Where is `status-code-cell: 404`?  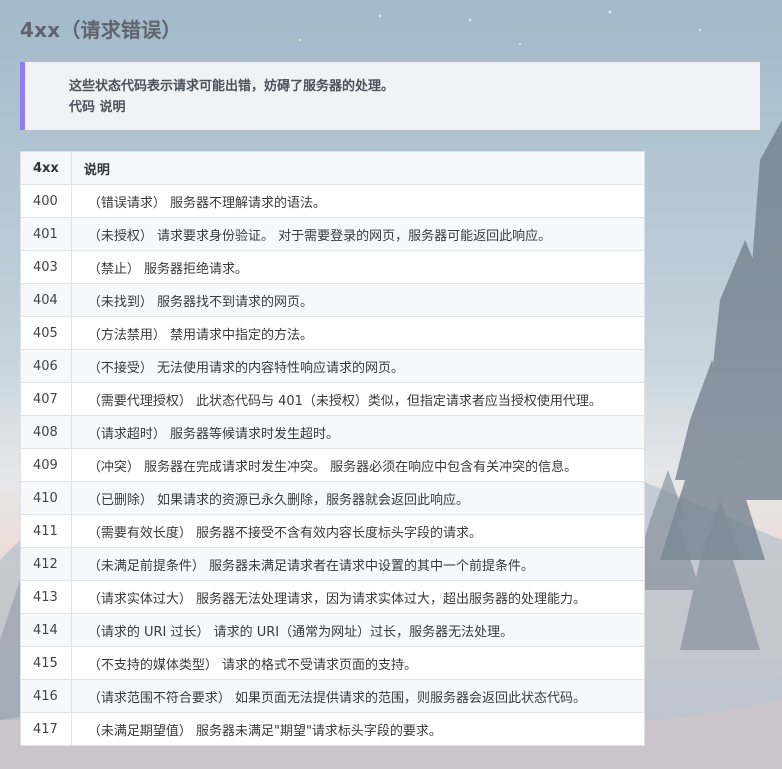 status-code-cell: 404 is located at coordinates (46, 300).